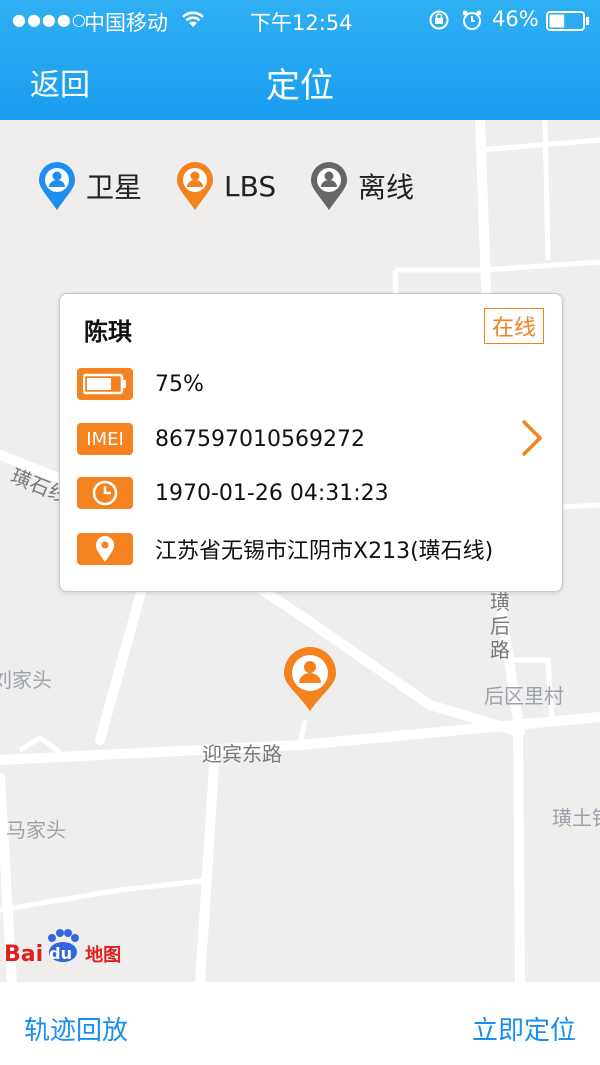 The height and width of the screenshot is (1065, 600). Describe the element at coordinates (76, 1028) in the screenshot. I see `track-playback-button: 轨迹回放` at that location.